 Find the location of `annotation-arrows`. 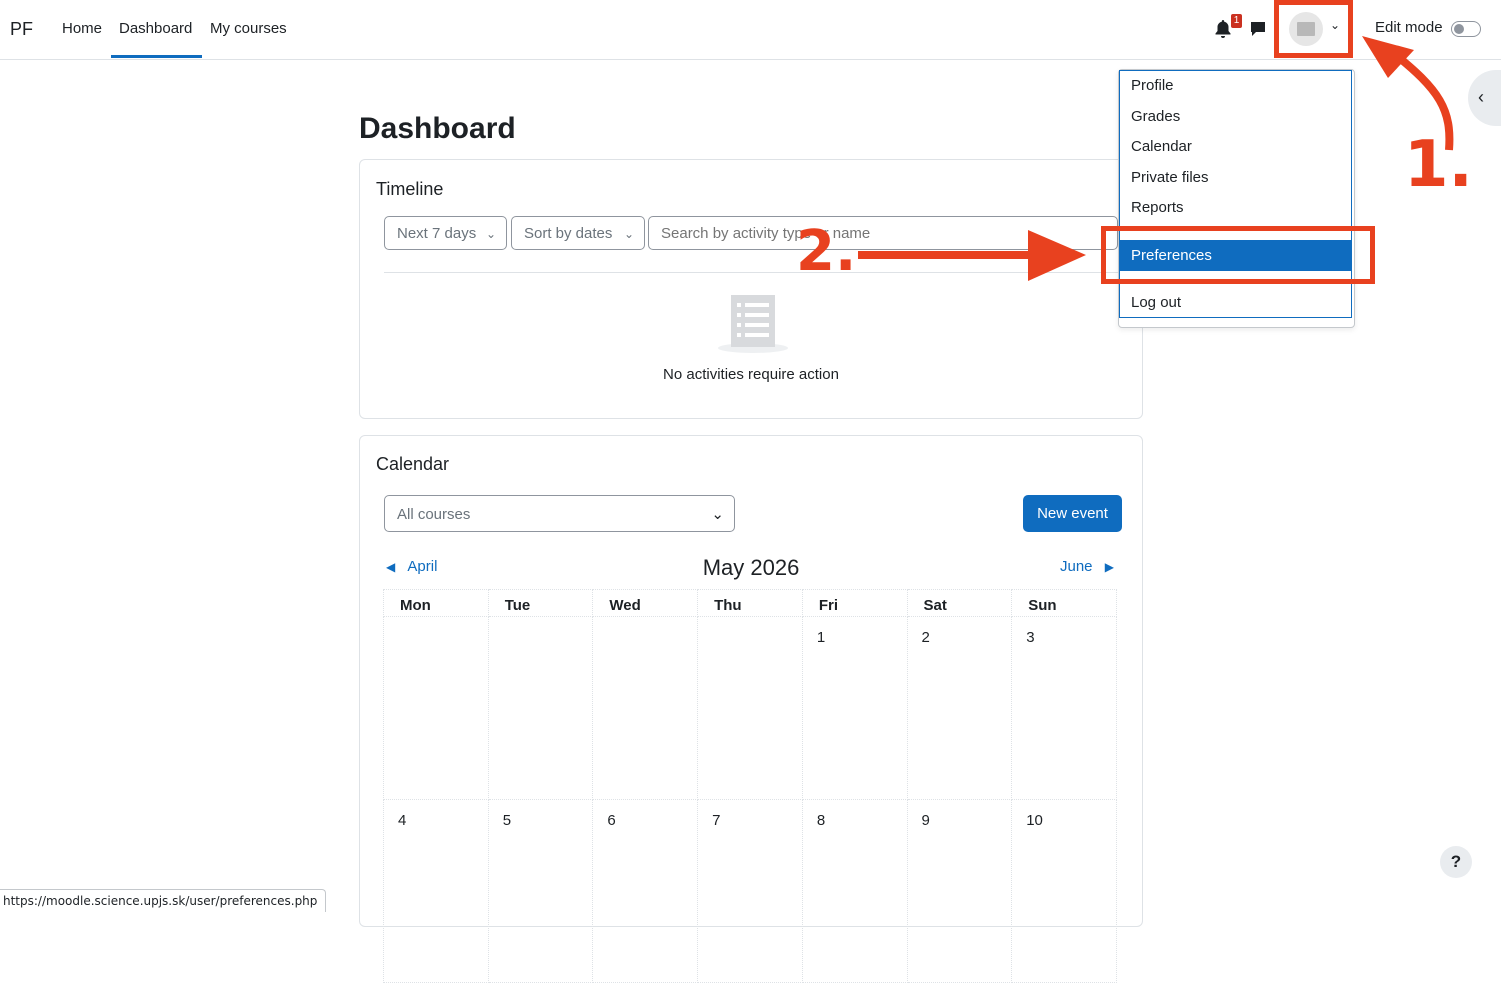

annotation-arrows is located at coordinates (1156, 158).